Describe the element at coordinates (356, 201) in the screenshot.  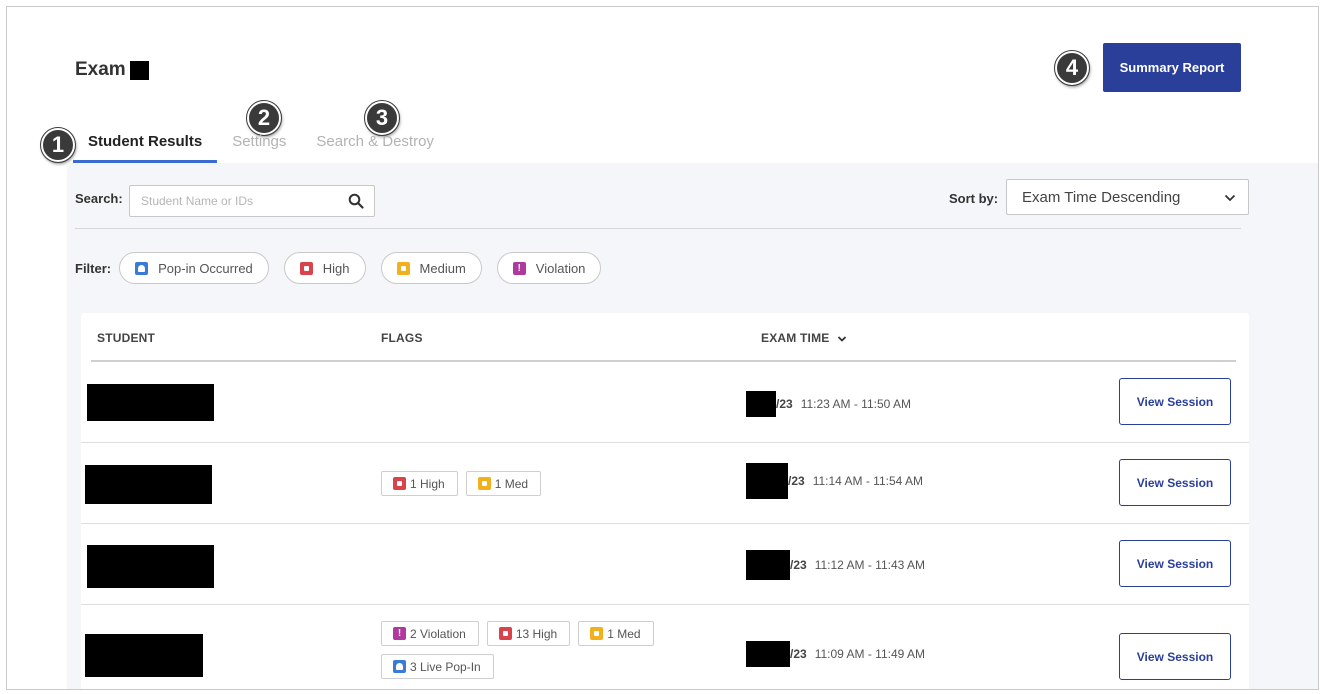
I see `search-icon` at that location.